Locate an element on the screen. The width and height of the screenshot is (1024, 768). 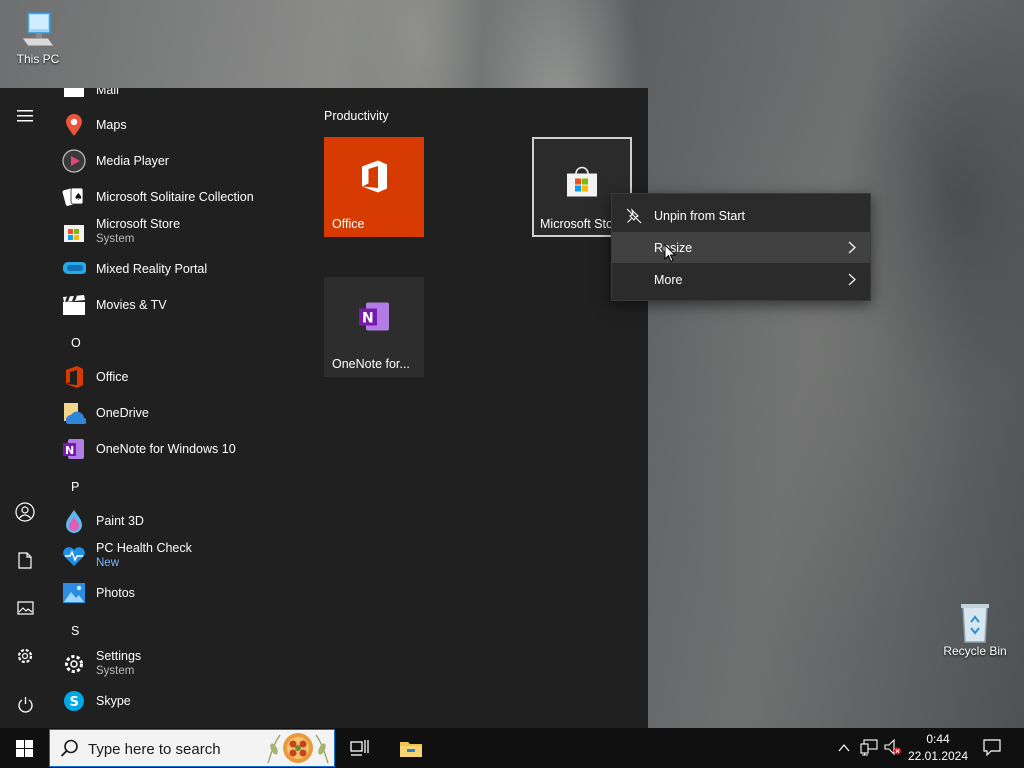
section-letter-o: O is located at coordinates (76, 343).